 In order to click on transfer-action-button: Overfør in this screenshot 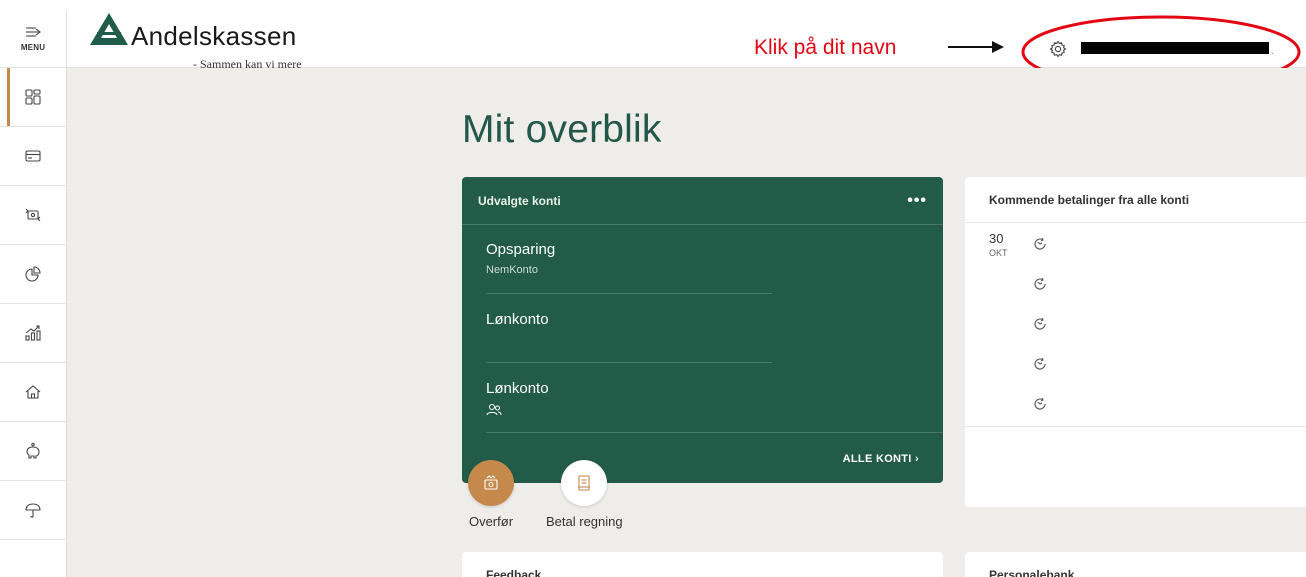, I will do `click(491, 494)`.